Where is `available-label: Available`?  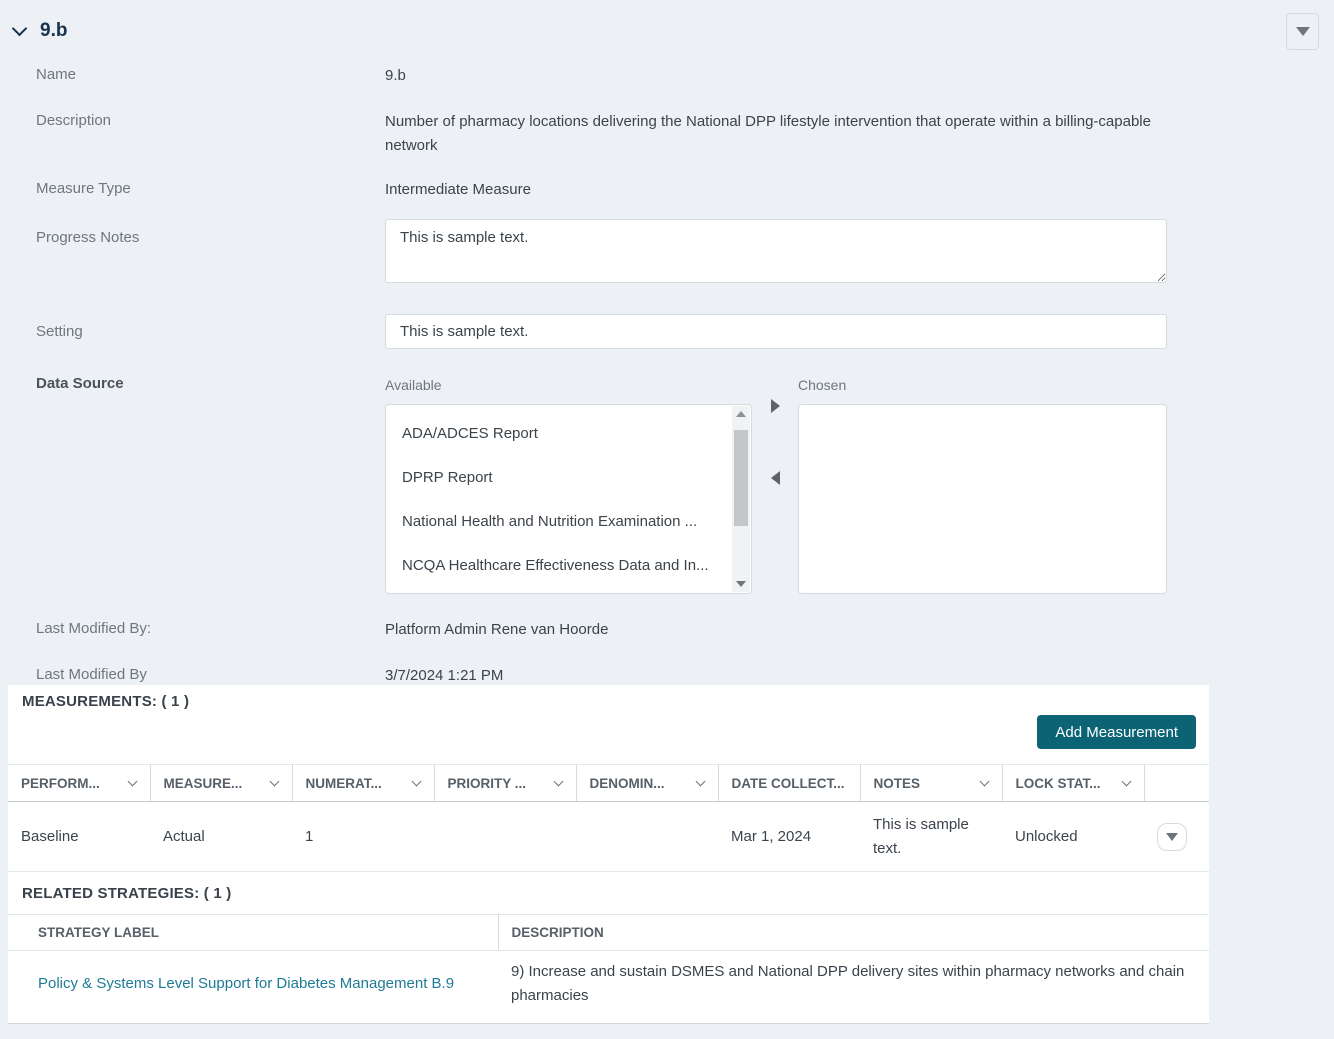 available-label: Available is located at coordinates (413, 385).